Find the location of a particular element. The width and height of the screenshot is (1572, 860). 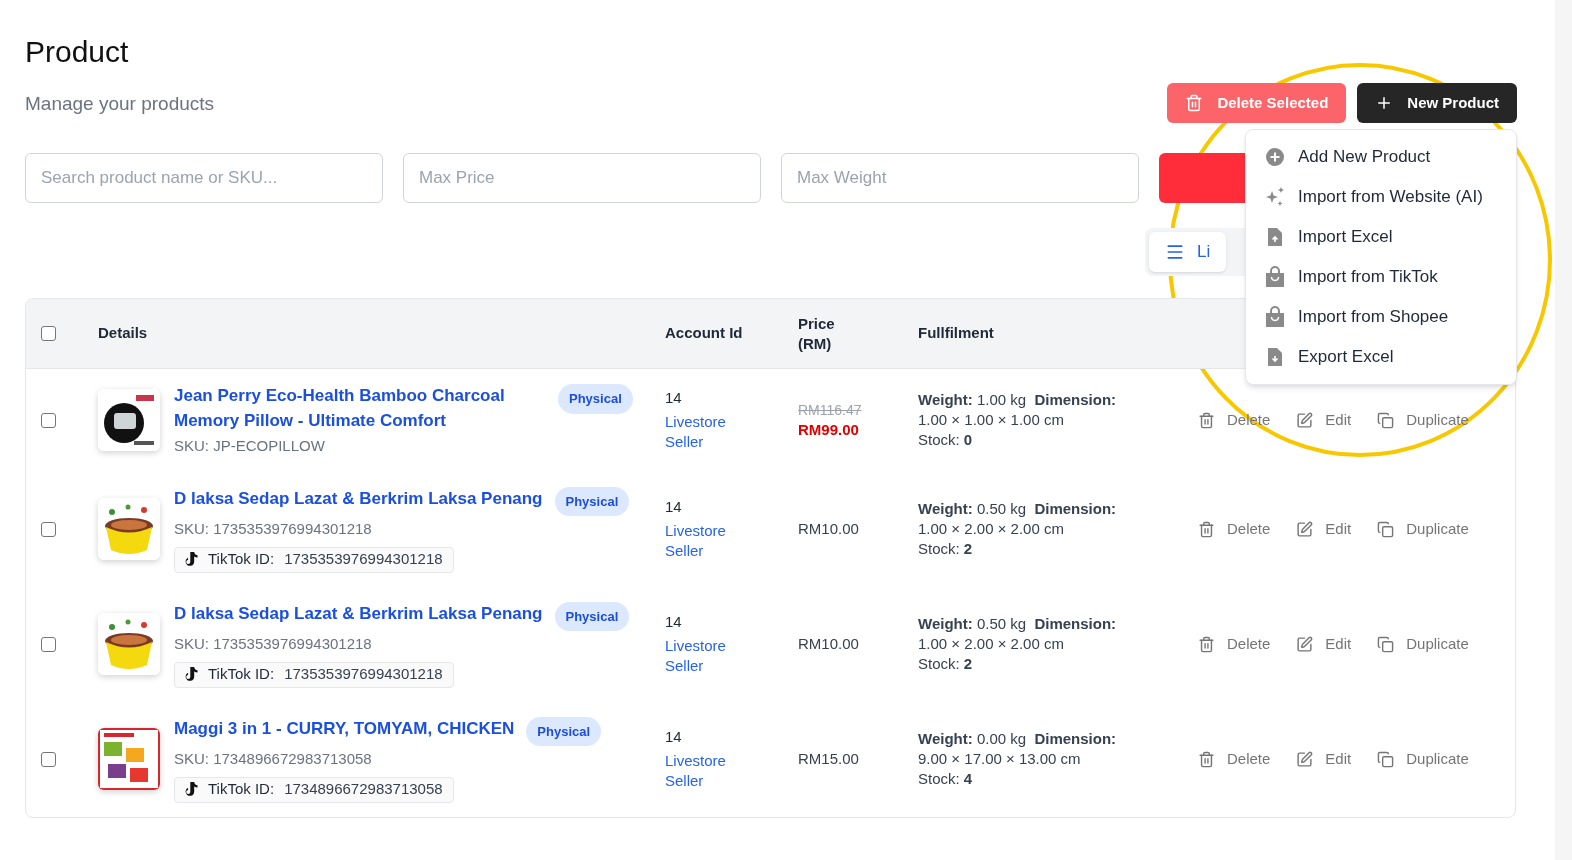

original-price: RM116.47 is located at coordinates (830, 411).